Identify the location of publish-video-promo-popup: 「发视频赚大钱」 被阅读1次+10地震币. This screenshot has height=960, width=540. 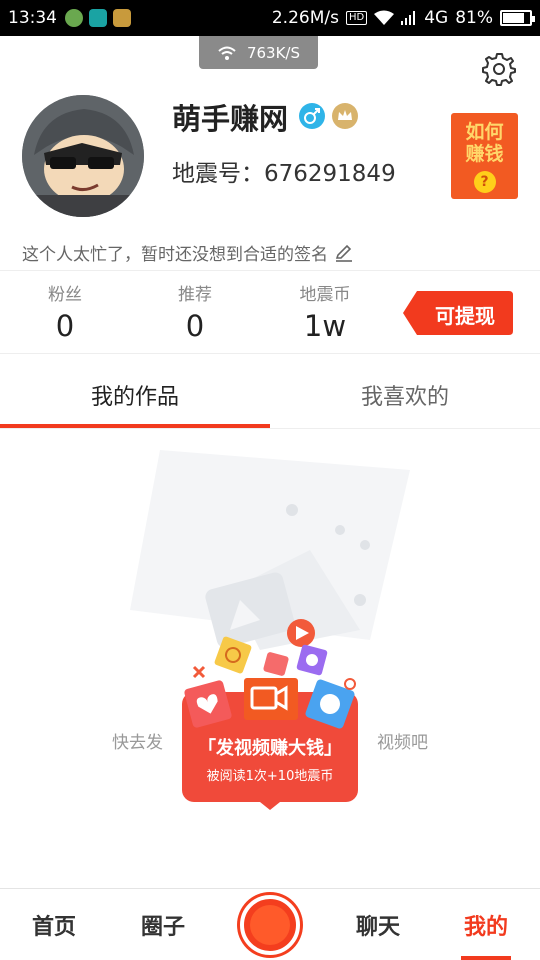
(270, 711).